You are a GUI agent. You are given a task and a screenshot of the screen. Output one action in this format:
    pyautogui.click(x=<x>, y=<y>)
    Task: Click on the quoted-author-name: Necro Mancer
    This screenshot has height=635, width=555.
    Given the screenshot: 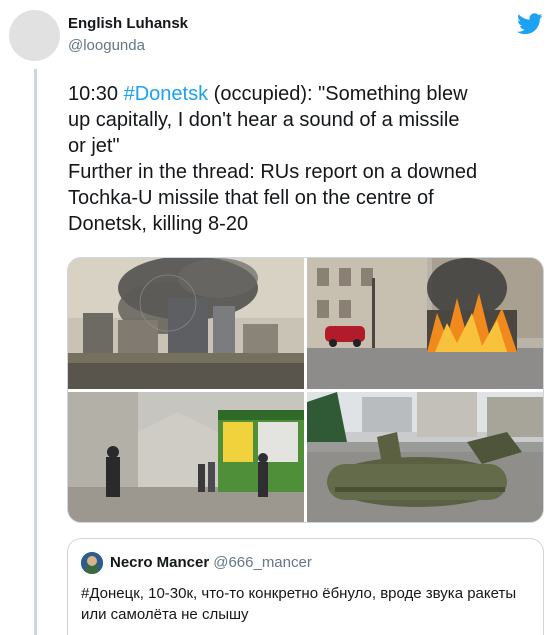 What is the action you would take?
    pyautogui.click(x=159, y=562)
    